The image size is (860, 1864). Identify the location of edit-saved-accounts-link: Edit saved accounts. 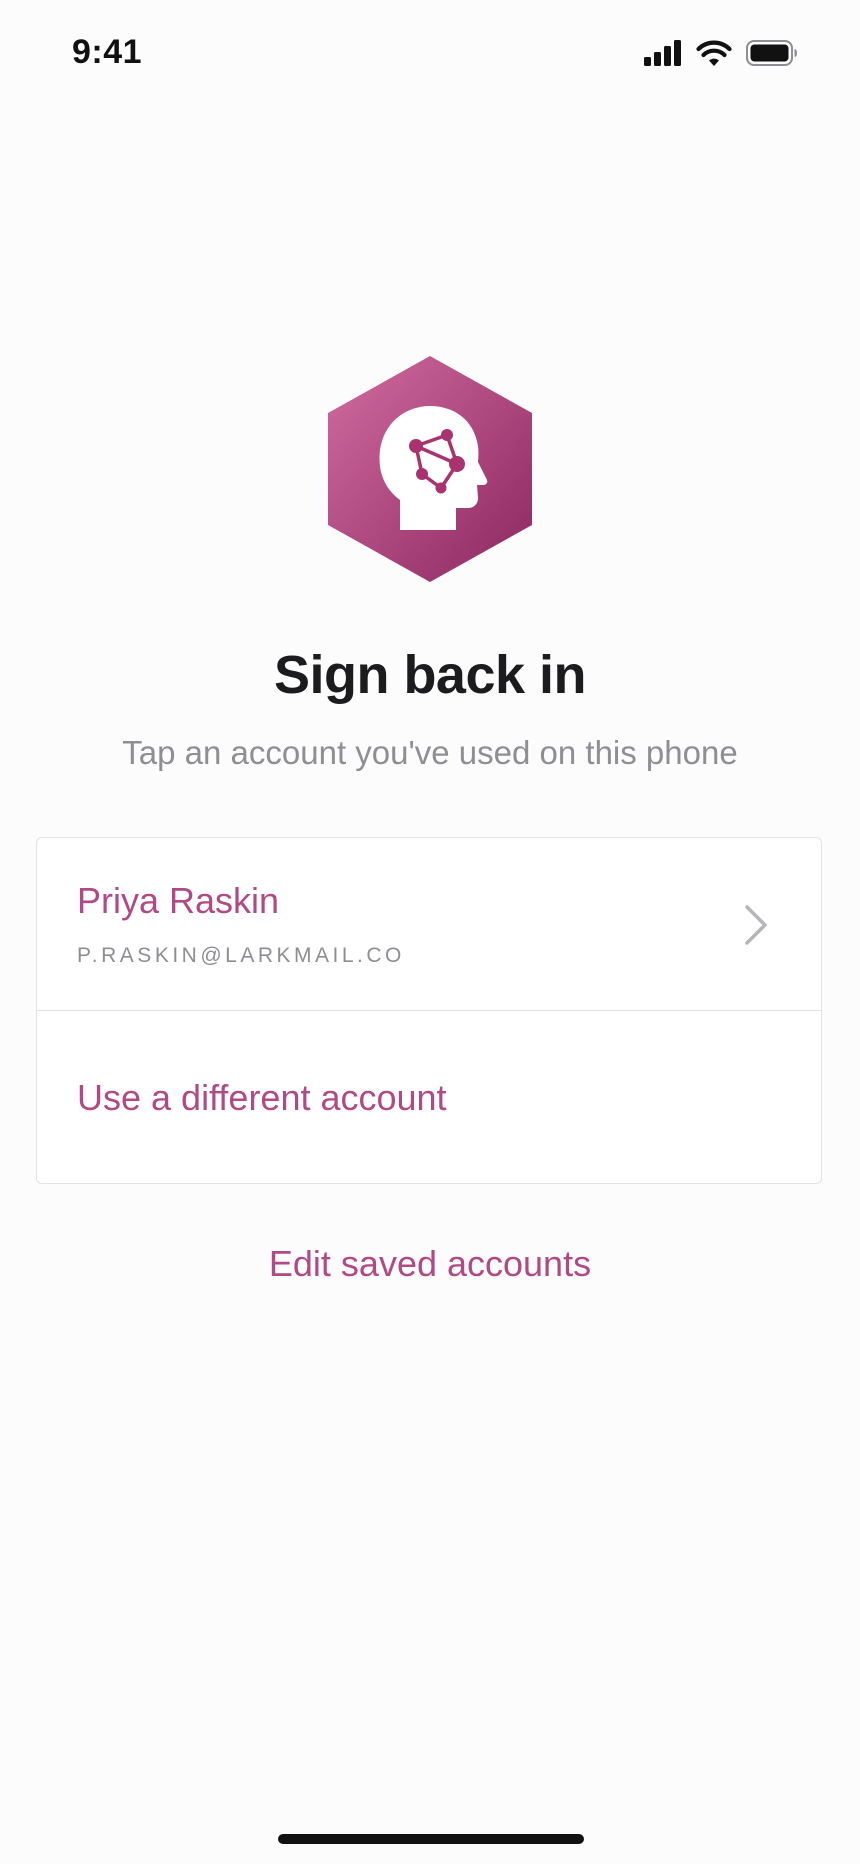
(430, 1264).